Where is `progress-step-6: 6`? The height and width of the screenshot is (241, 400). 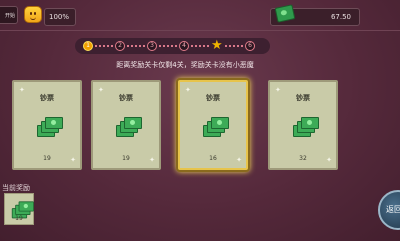
progress-step-6: 6 is located at coordinates (250, 46).